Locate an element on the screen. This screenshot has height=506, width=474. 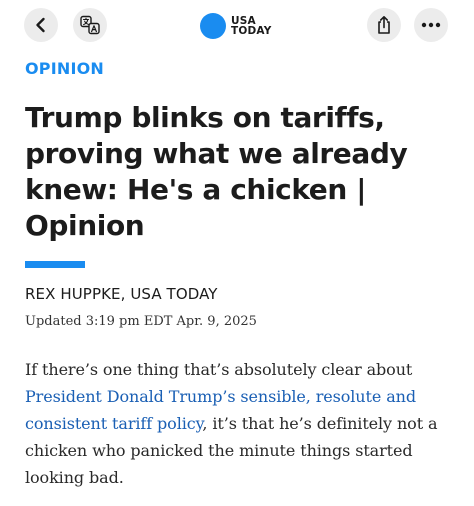
translate-button is located at coordinates (90, 25).